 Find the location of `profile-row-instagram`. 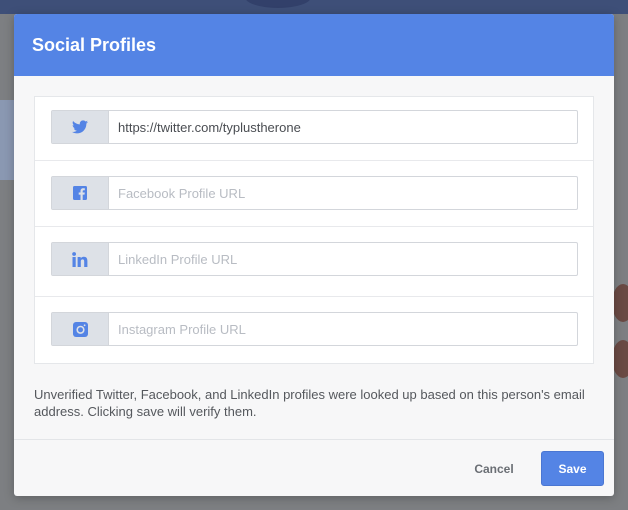

profile-row-instagram is located at coordinates (314, 330).